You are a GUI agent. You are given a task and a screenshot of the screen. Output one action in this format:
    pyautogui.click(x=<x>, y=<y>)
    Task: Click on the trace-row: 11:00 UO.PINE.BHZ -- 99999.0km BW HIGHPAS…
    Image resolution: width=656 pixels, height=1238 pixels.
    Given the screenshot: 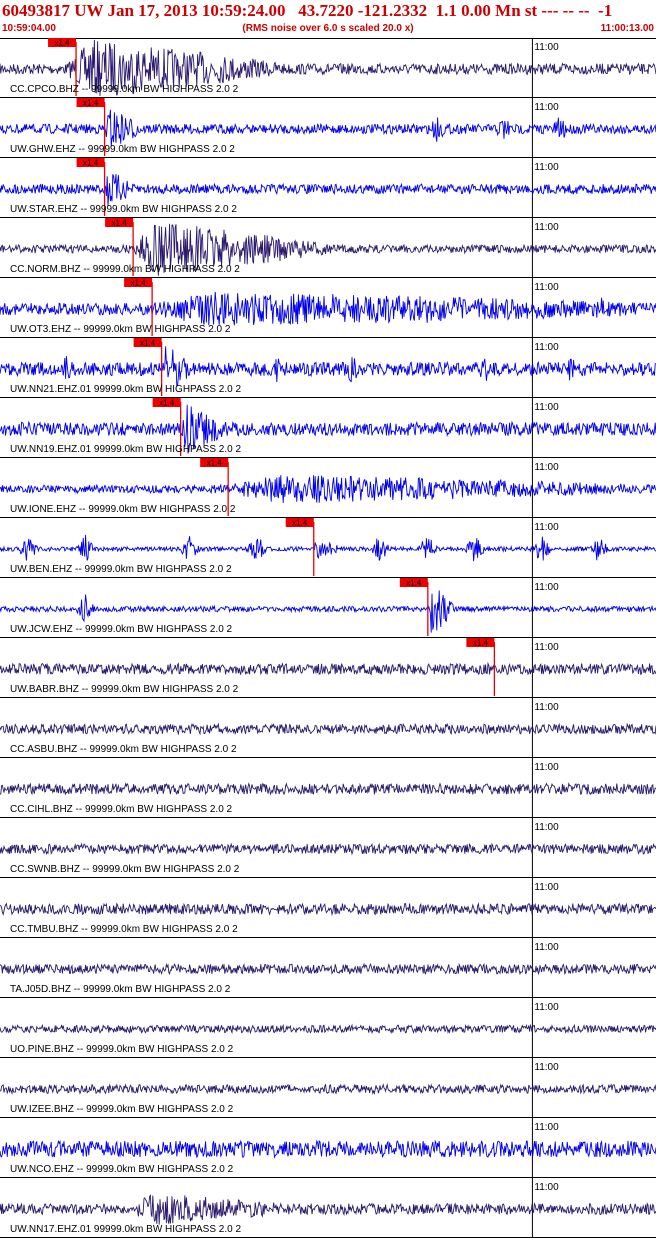 What is the action you would take?
    pyautogui.click(x=328, y=1028)
    